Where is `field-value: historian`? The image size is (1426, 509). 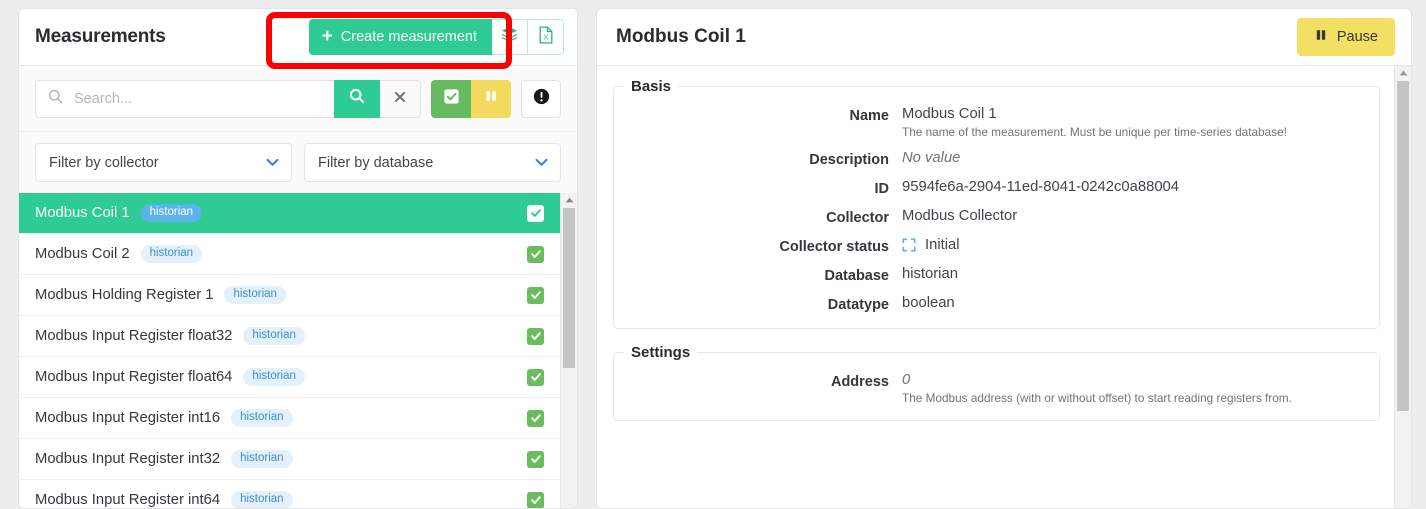
field-value: historian is located at coordinates (930, 274).